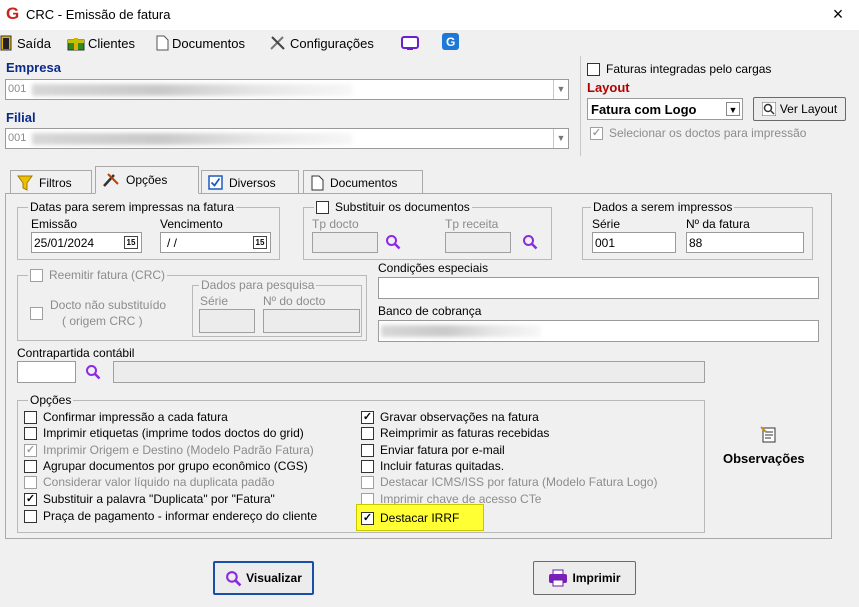 This screenshot has height=607, width=859. Describe the element at coordinates (215, 242) in the screenshot. I see `vencimento-input: / / 15` at that location.